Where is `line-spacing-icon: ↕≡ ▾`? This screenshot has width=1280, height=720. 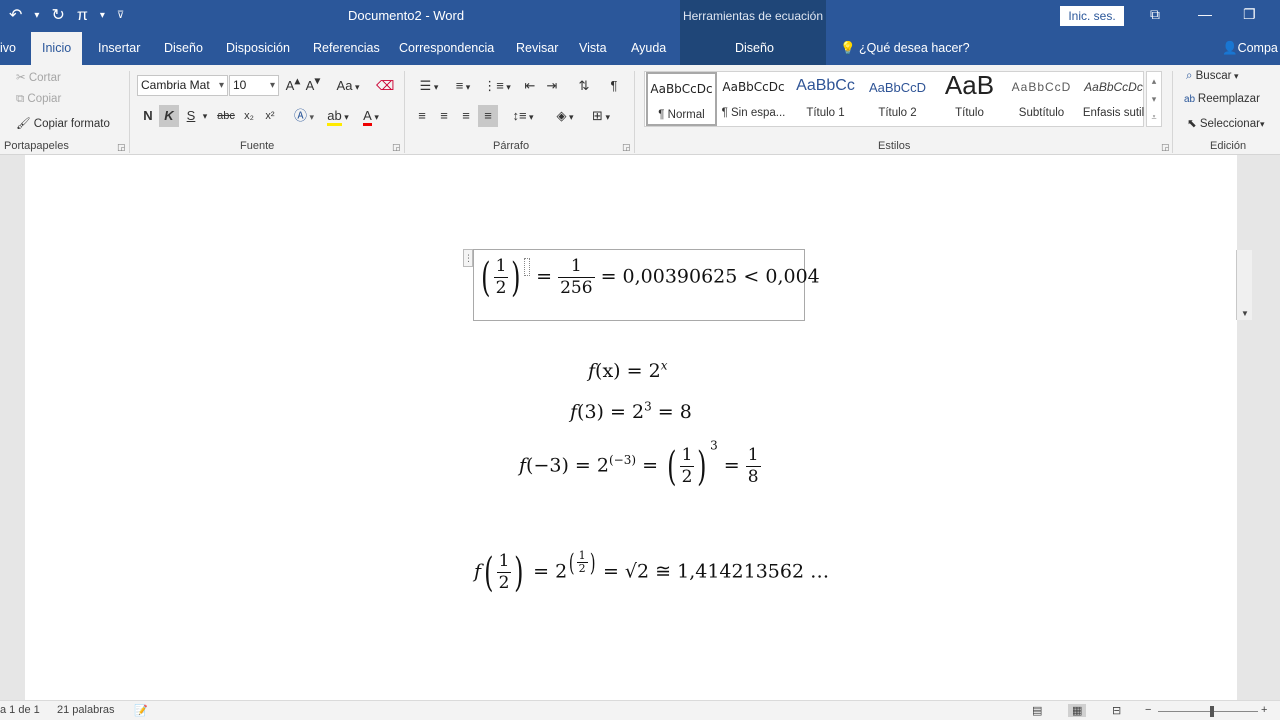 line-spacing-icon: ↕≡ ▾ is located at coordinates (523, 116).